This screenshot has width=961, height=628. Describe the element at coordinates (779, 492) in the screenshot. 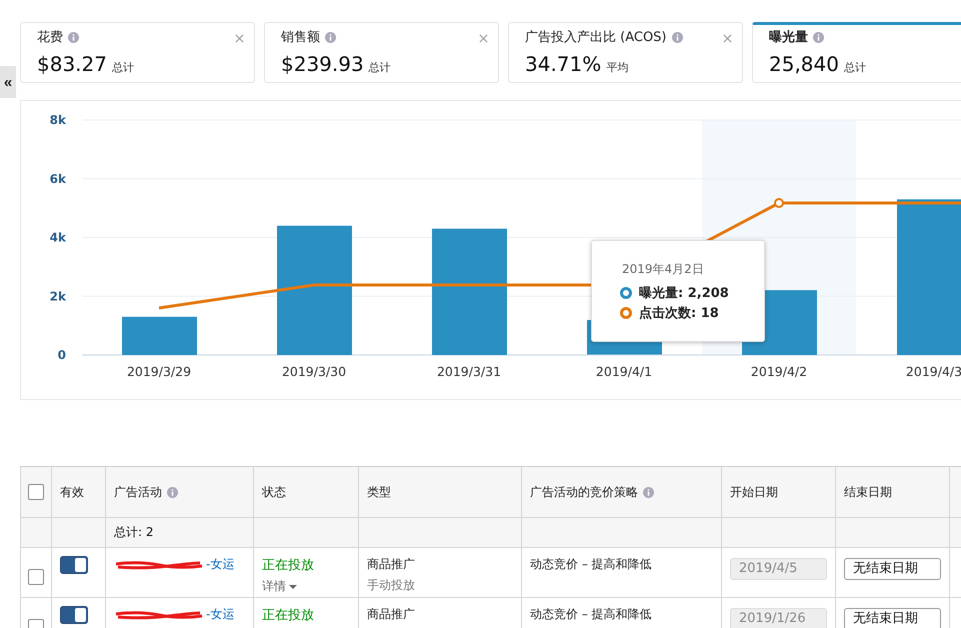

I see `column-header: 开始日期` at that location.